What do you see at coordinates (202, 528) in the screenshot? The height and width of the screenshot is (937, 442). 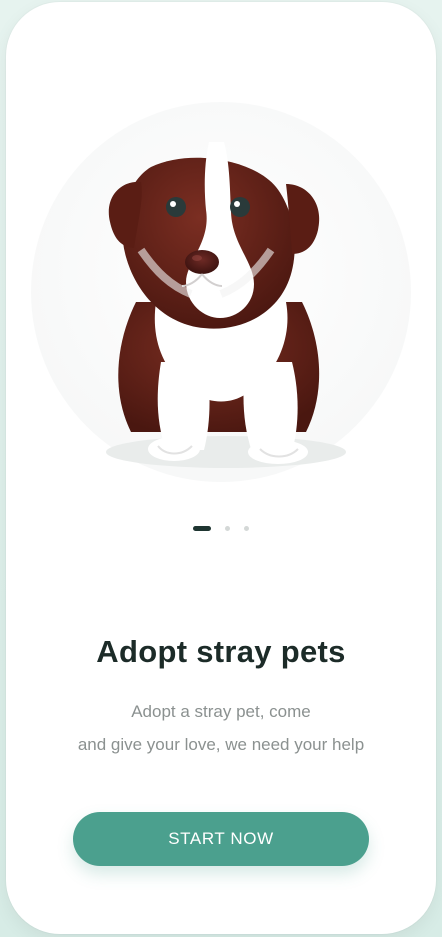 I see `page-dot-active` at bounding box center [202, 528].